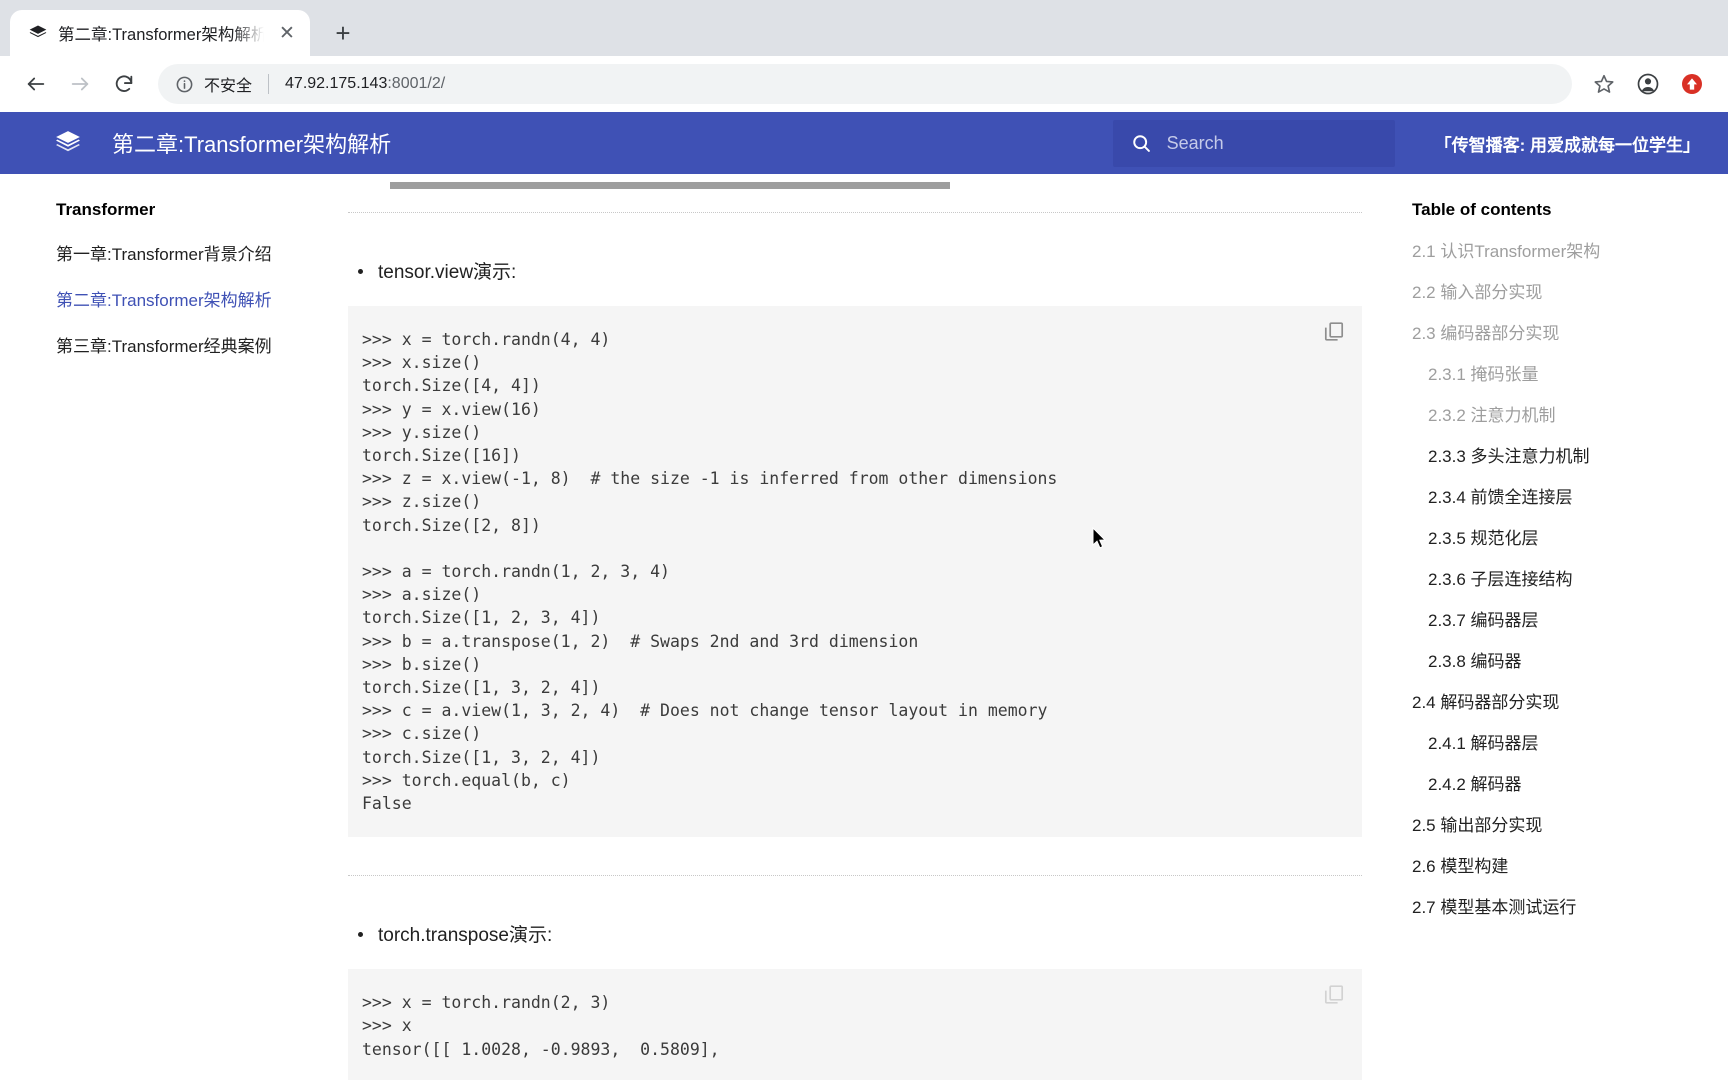 The height and width of the screenshot is (1080, 1728). I want to click on sidebar-item-chapter-1: 第一章:Transformer背景介绍, so click(198, 252).